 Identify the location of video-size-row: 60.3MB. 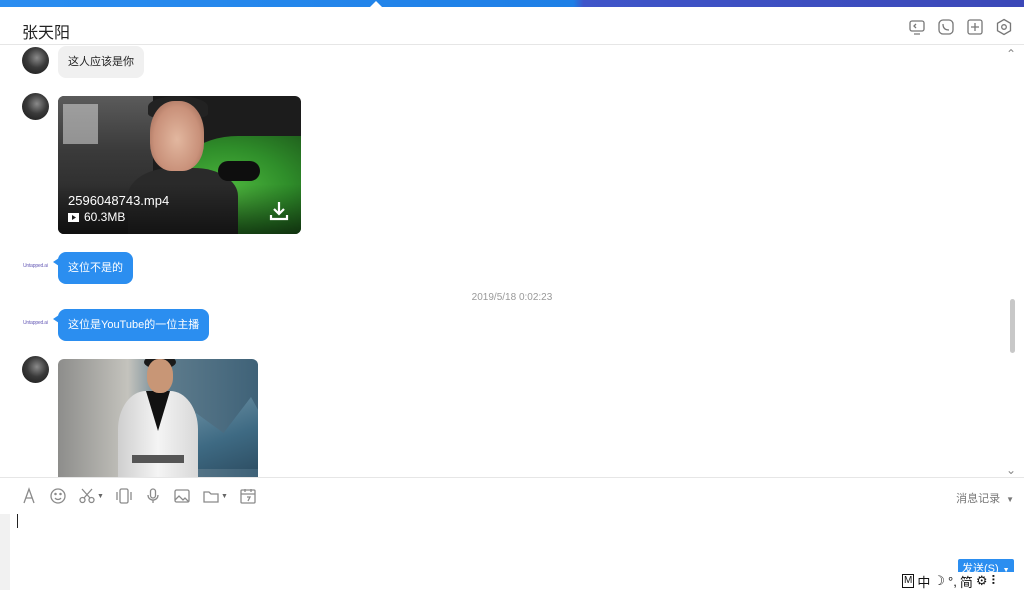
(96, 217).